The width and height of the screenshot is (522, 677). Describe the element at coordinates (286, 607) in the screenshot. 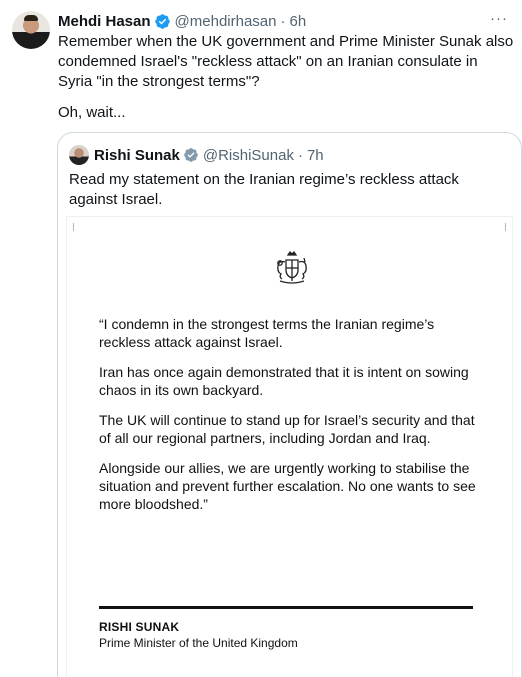

I see `signature-divider` at that location.